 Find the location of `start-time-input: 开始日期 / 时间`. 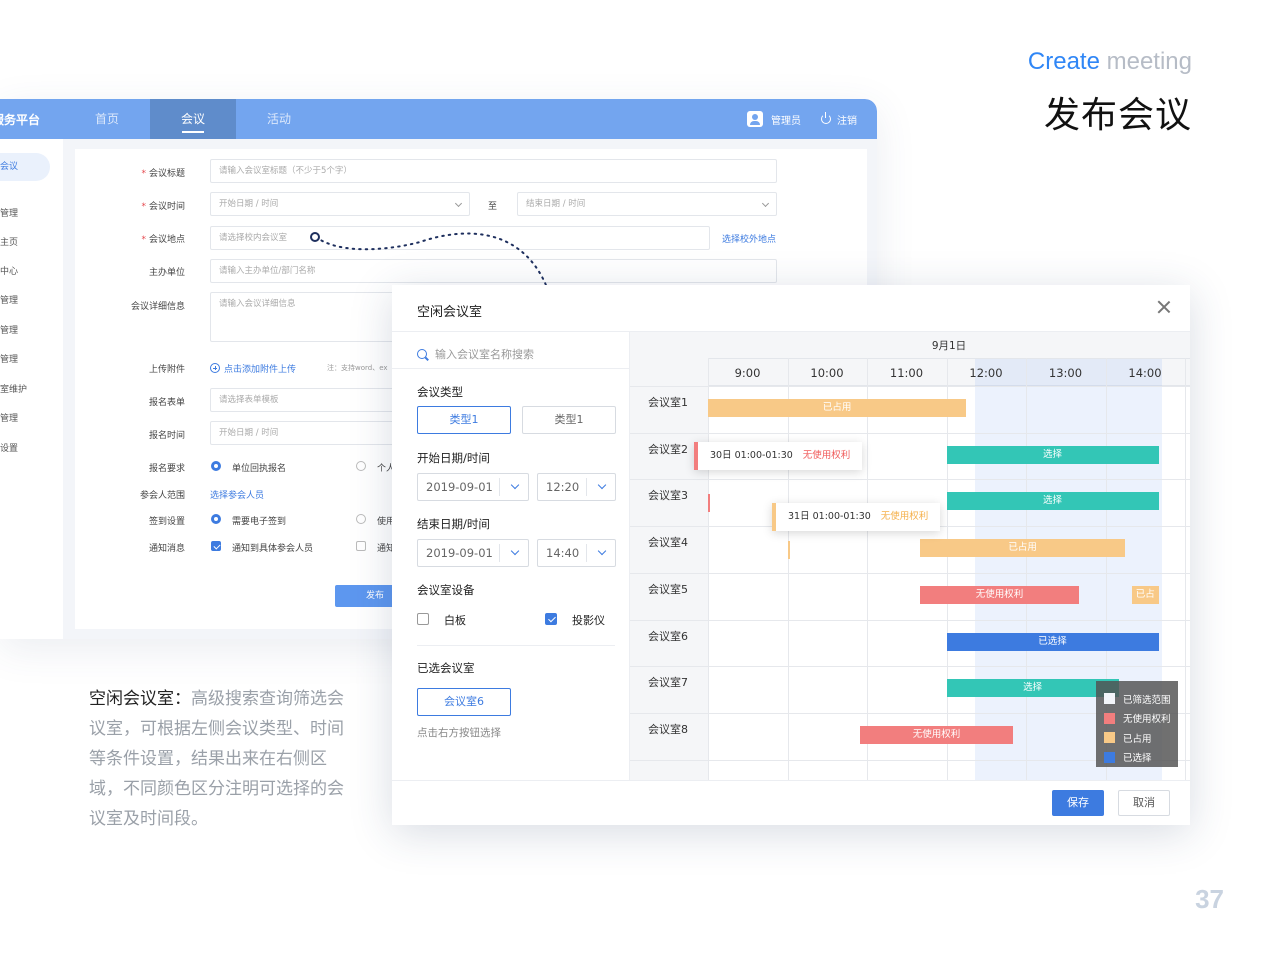

start-time-input: 开始日期 / 时间 is located at coordinates (340, 204).